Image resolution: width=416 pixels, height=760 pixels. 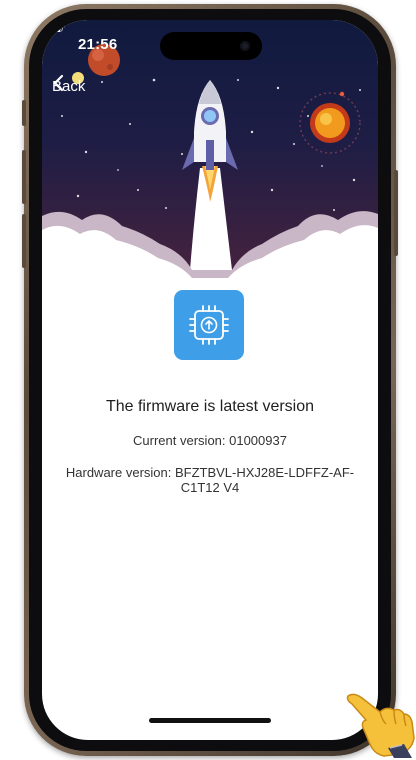 What do you see at coordinates (24, 241) in the screenshot?
I see `volume-down-button` at bounding box center [24, 241].